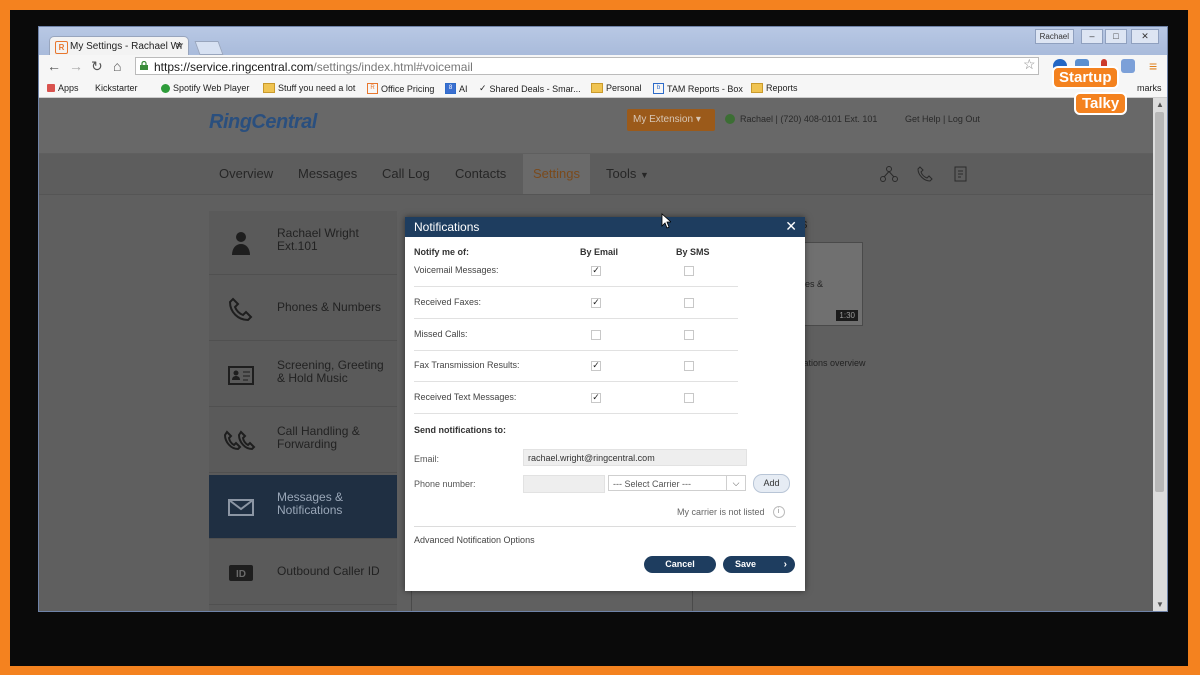 This screenshot has width=1200, height=675. Describe the element at coordinates (635, 457) in the screenshot. I see `email-field: rachael.wright@ringcentral.com` at that location.